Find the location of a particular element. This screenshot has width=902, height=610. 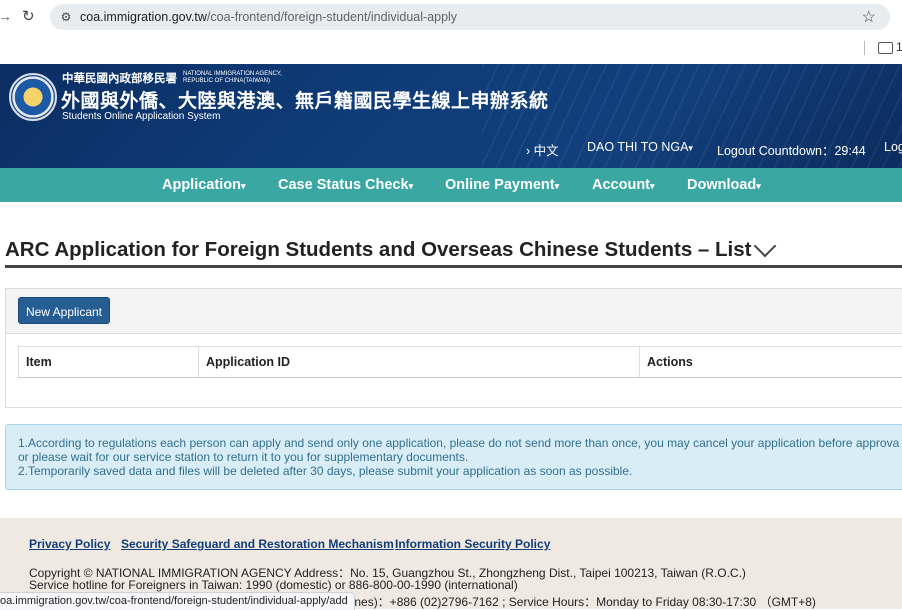

forward-icon: → is located at coordinates (6, 16).